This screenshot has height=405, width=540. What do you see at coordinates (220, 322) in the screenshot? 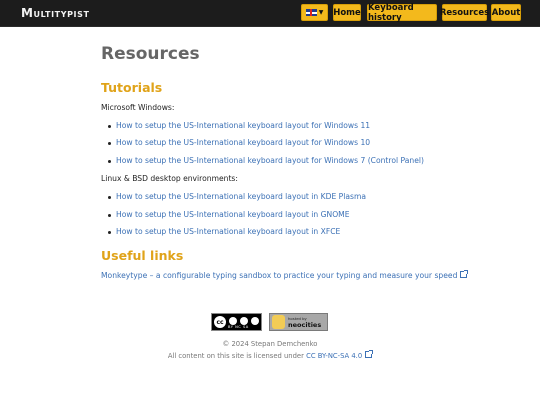
I see `cc-icon: cc` at bounding box center [220, 322].